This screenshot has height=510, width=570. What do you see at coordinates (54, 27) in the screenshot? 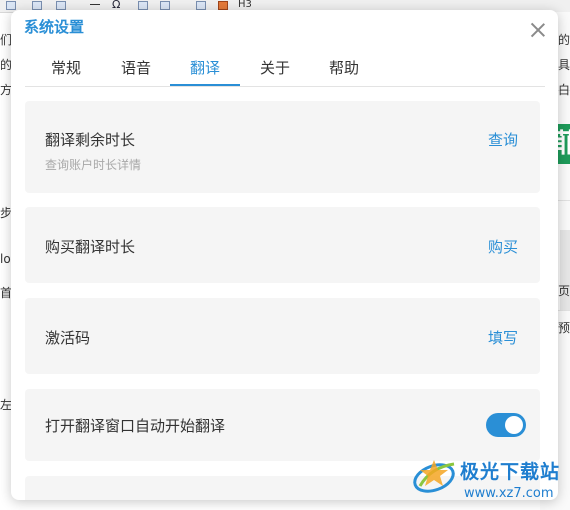
I see `dialog-title: 系统设置` at bounding box center [54, 27].